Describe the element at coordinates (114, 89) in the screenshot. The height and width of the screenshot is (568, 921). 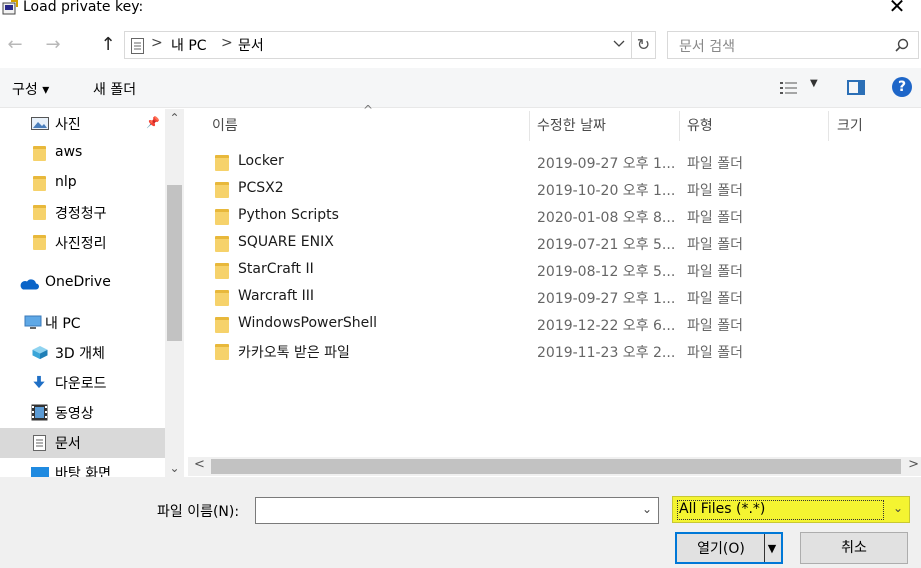
I see `new-folder-button: 새 폴더` at that location.